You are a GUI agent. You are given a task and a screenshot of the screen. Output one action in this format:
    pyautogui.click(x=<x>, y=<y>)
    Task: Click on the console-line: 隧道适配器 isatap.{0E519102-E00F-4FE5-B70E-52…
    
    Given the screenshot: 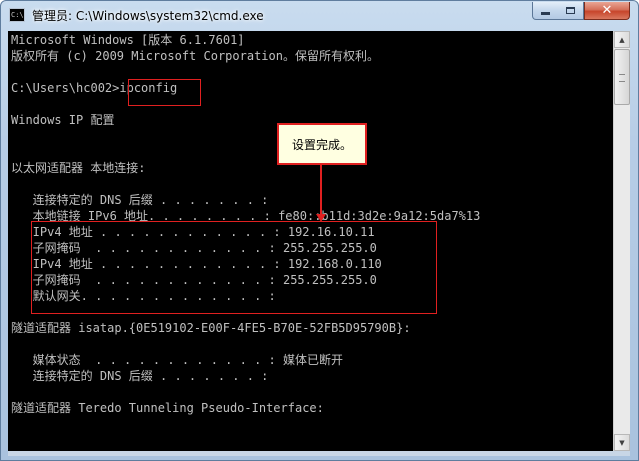 What is the action you would take?
    pyautogui.click(x=211, y=328)
    